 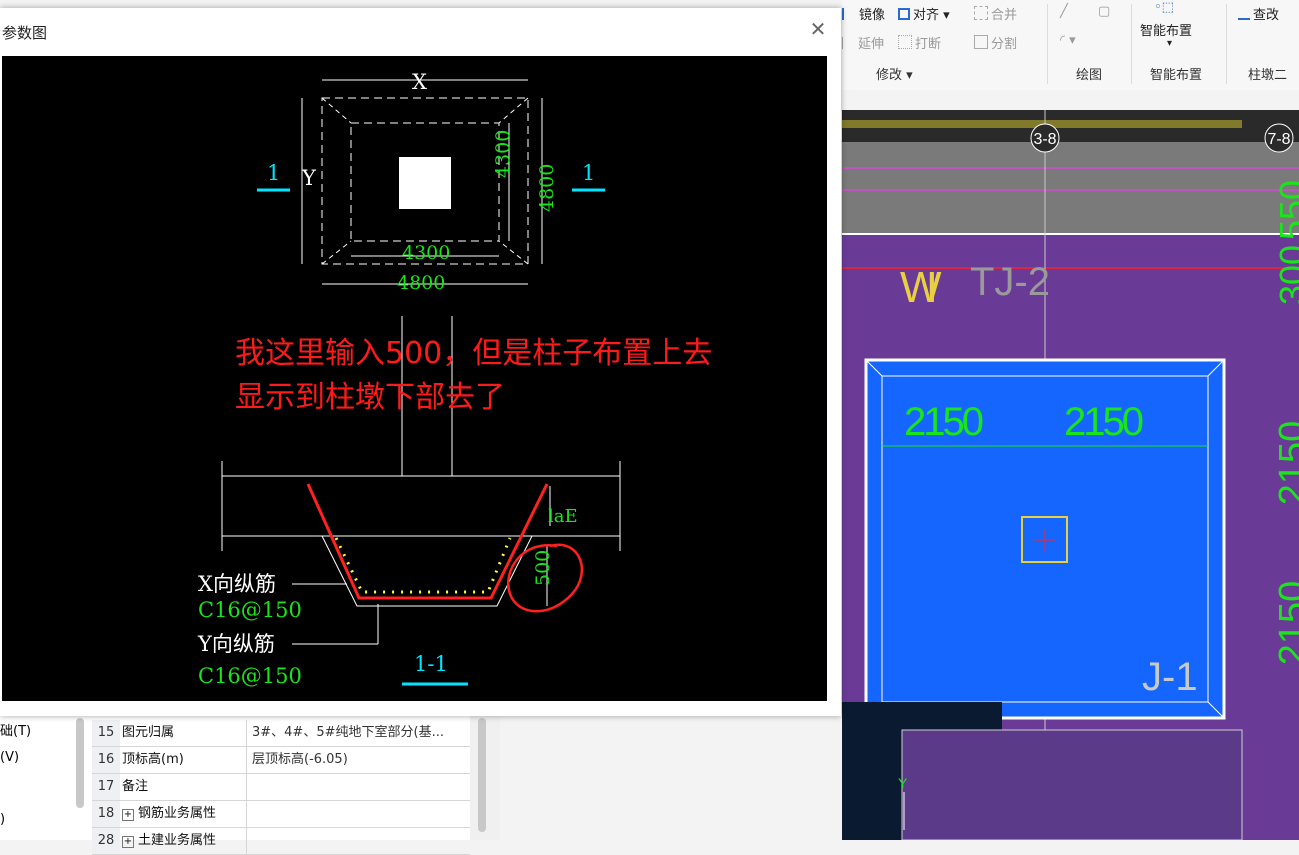 What do you see at coordinates (904, 14) in the screenshot?
I see `align-icon` at bounding box center [904, 14].